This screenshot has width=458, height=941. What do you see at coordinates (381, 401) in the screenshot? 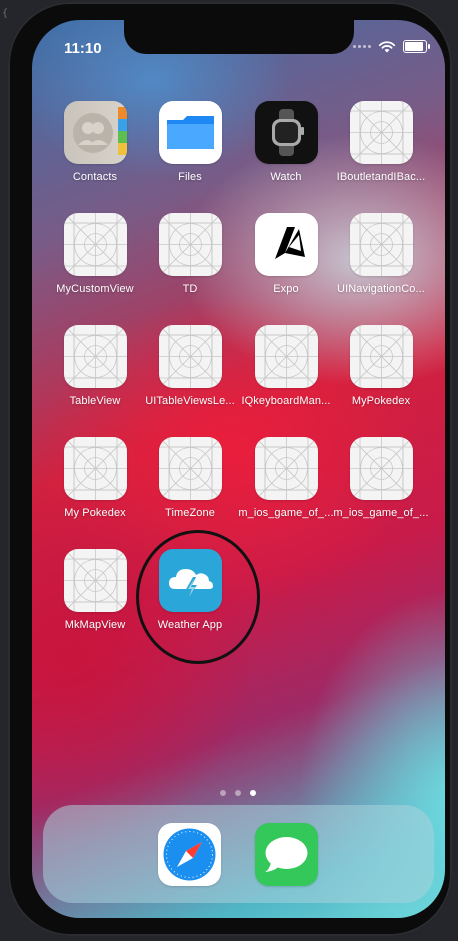
I see `app-label: MyPokedex` at bounding box center [381, 401].